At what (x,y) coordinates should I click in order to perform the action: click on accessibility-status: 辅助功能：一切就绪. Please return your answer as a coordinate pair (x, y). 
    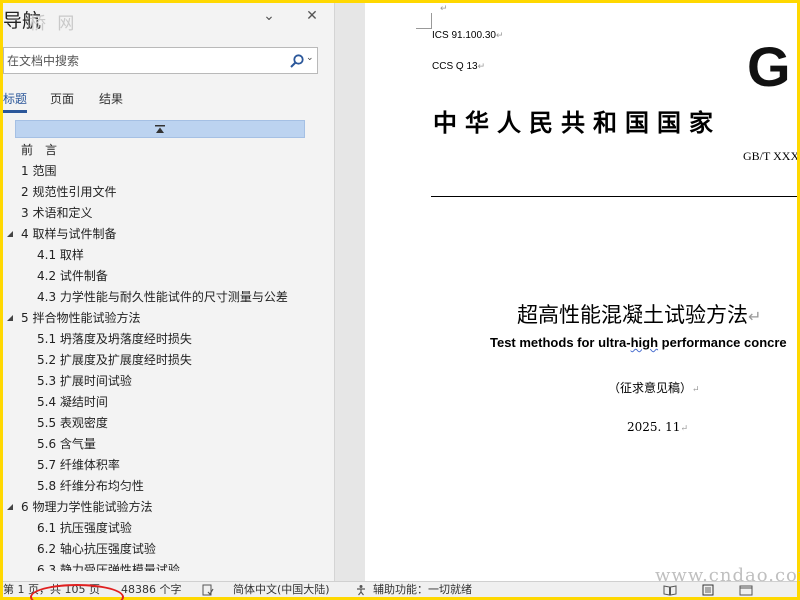
    Looking at the image, I should click on (422, 590).